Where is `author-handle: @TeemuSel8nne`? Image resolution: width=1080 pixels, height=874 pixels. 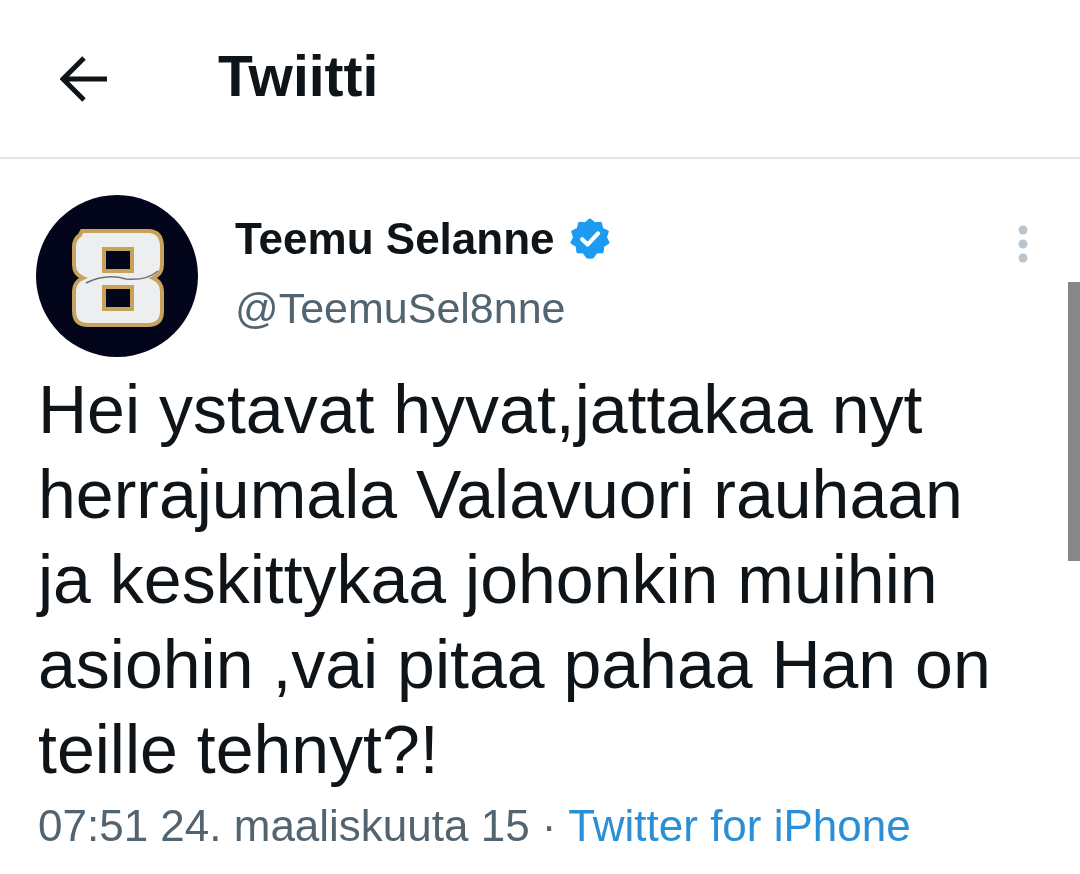 author-handle: @TeemuSel8nne is located at coordinates (400, 308).